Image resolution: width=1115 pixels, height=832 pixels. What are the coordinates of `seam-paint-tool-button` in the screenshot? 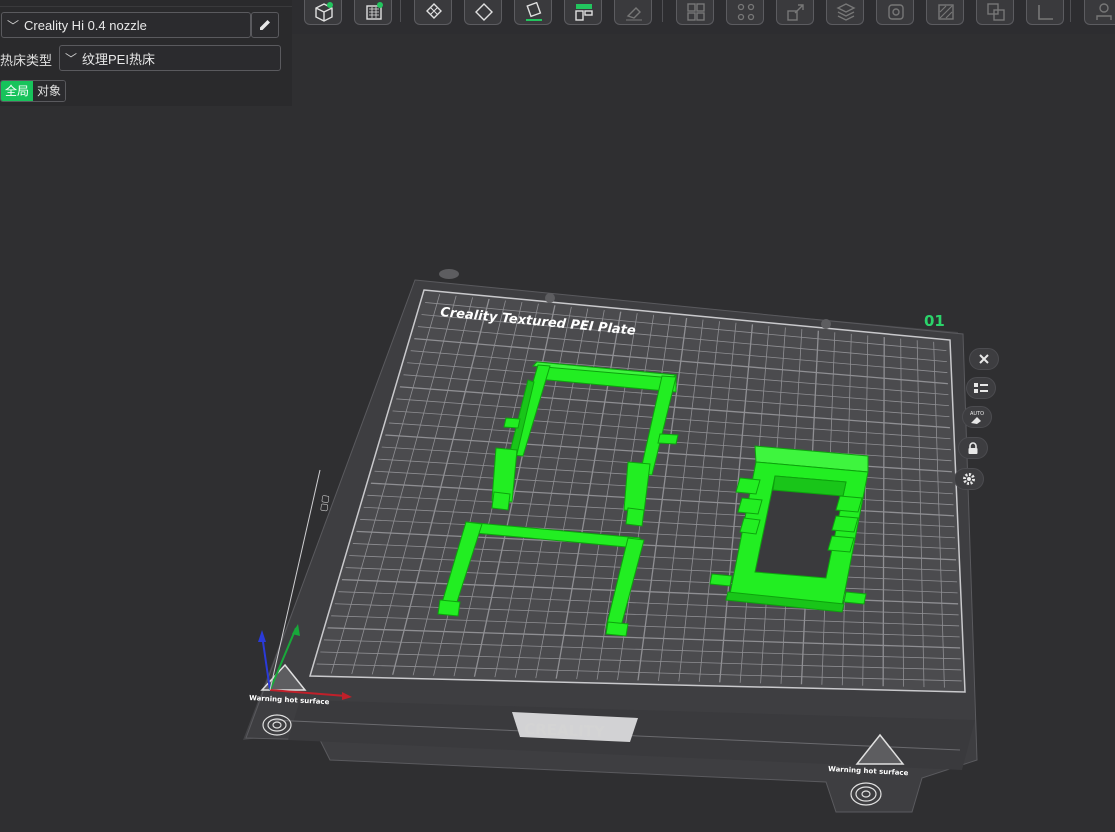 It's located at (945, 12).